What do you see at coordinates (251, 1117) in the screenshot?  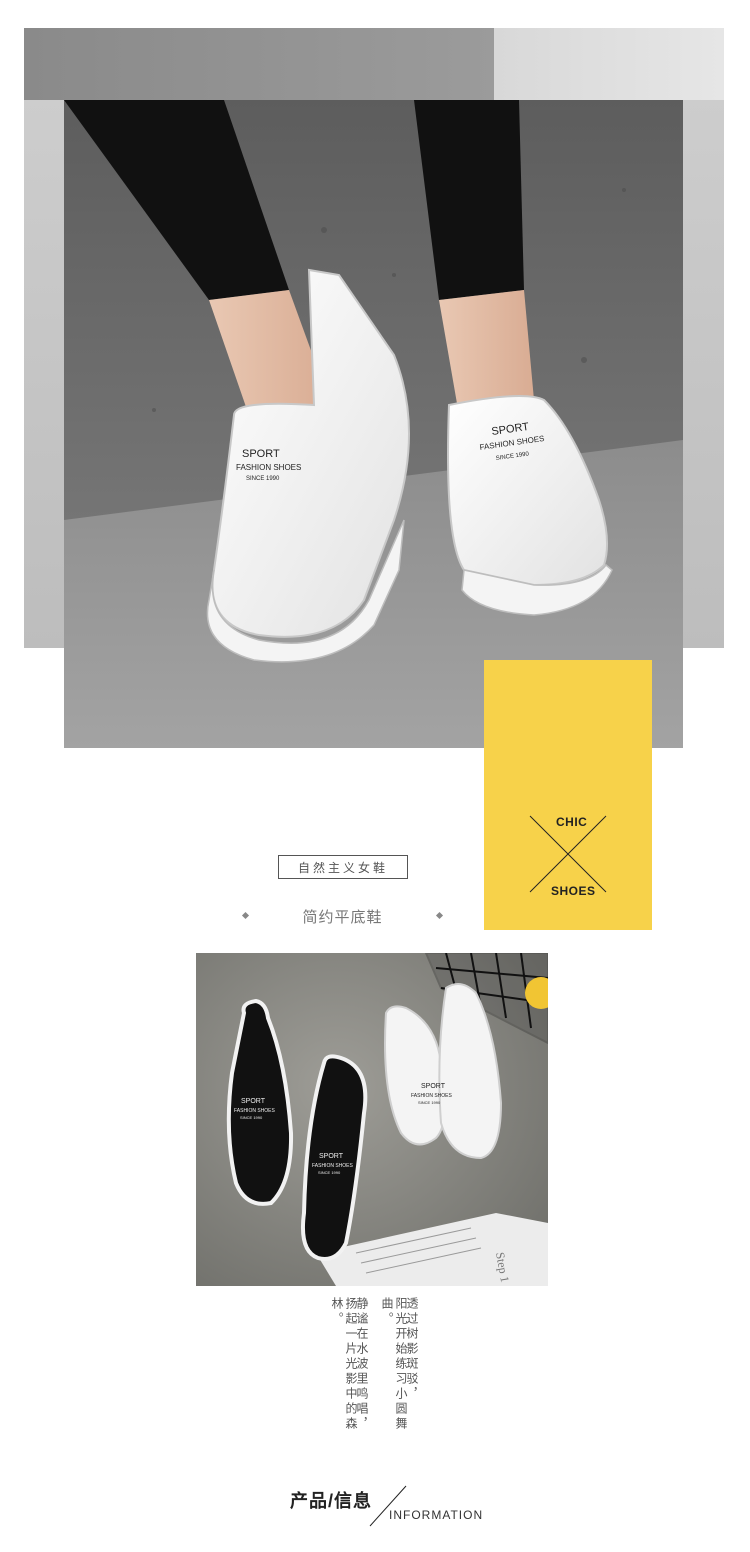 I see `black-shoe-print-3: SINCE 1990` at bounding box center [251, 1117].